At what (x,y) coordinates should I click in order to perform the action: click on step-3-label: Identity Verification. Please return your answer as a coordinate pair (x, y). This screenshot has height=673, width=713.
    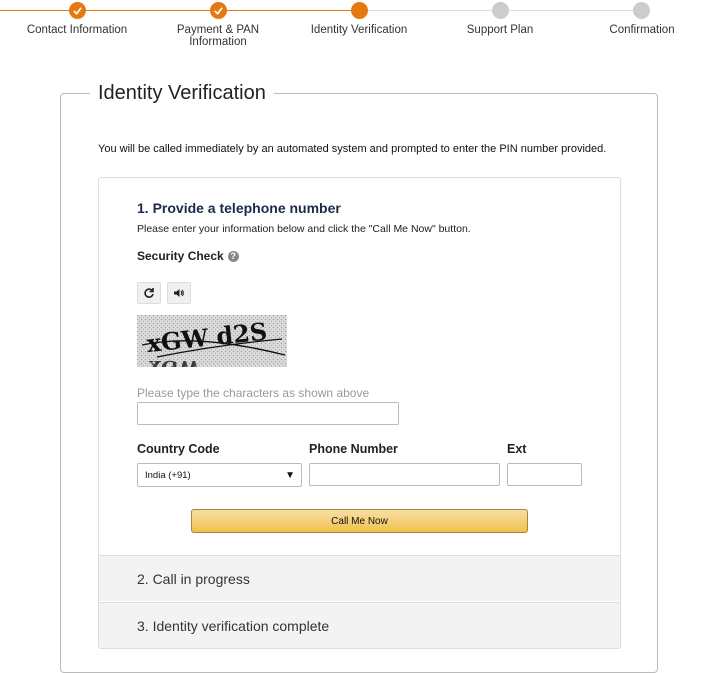
    Looking at the image, I should click on (359, 30).